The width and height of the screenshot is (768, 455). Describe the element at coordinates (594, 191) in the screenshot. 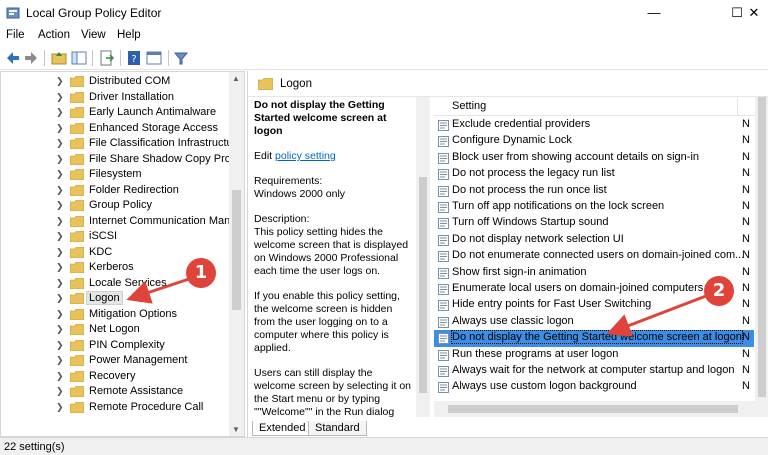

I see `setting-row: Do not process the run once list N` at that location.